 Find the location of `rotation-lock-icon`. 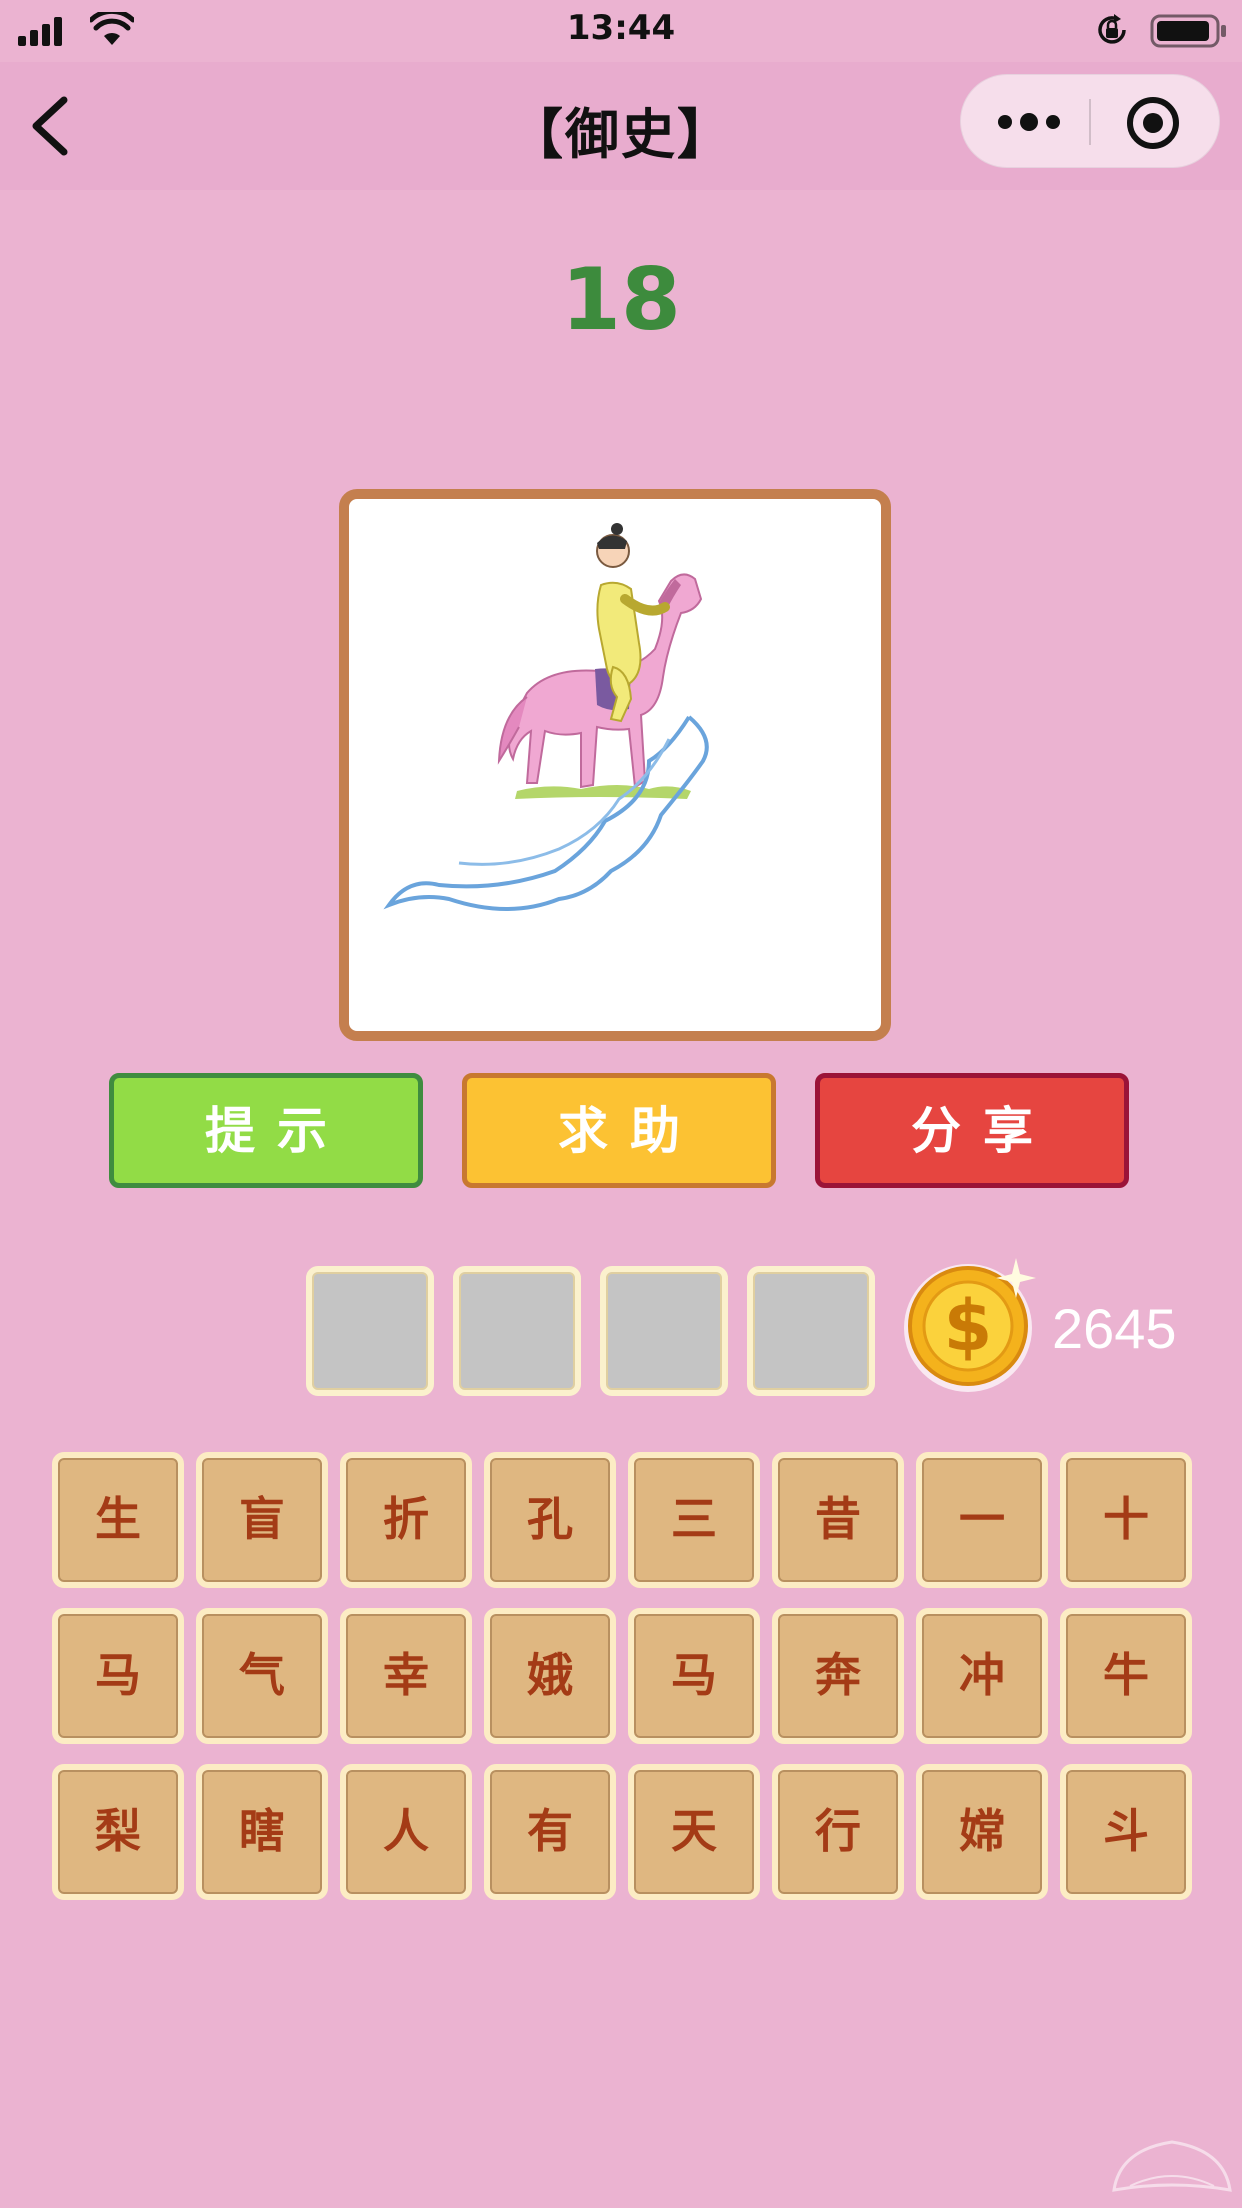

rotation-lock-icon is located at coordinates (1112, 29).